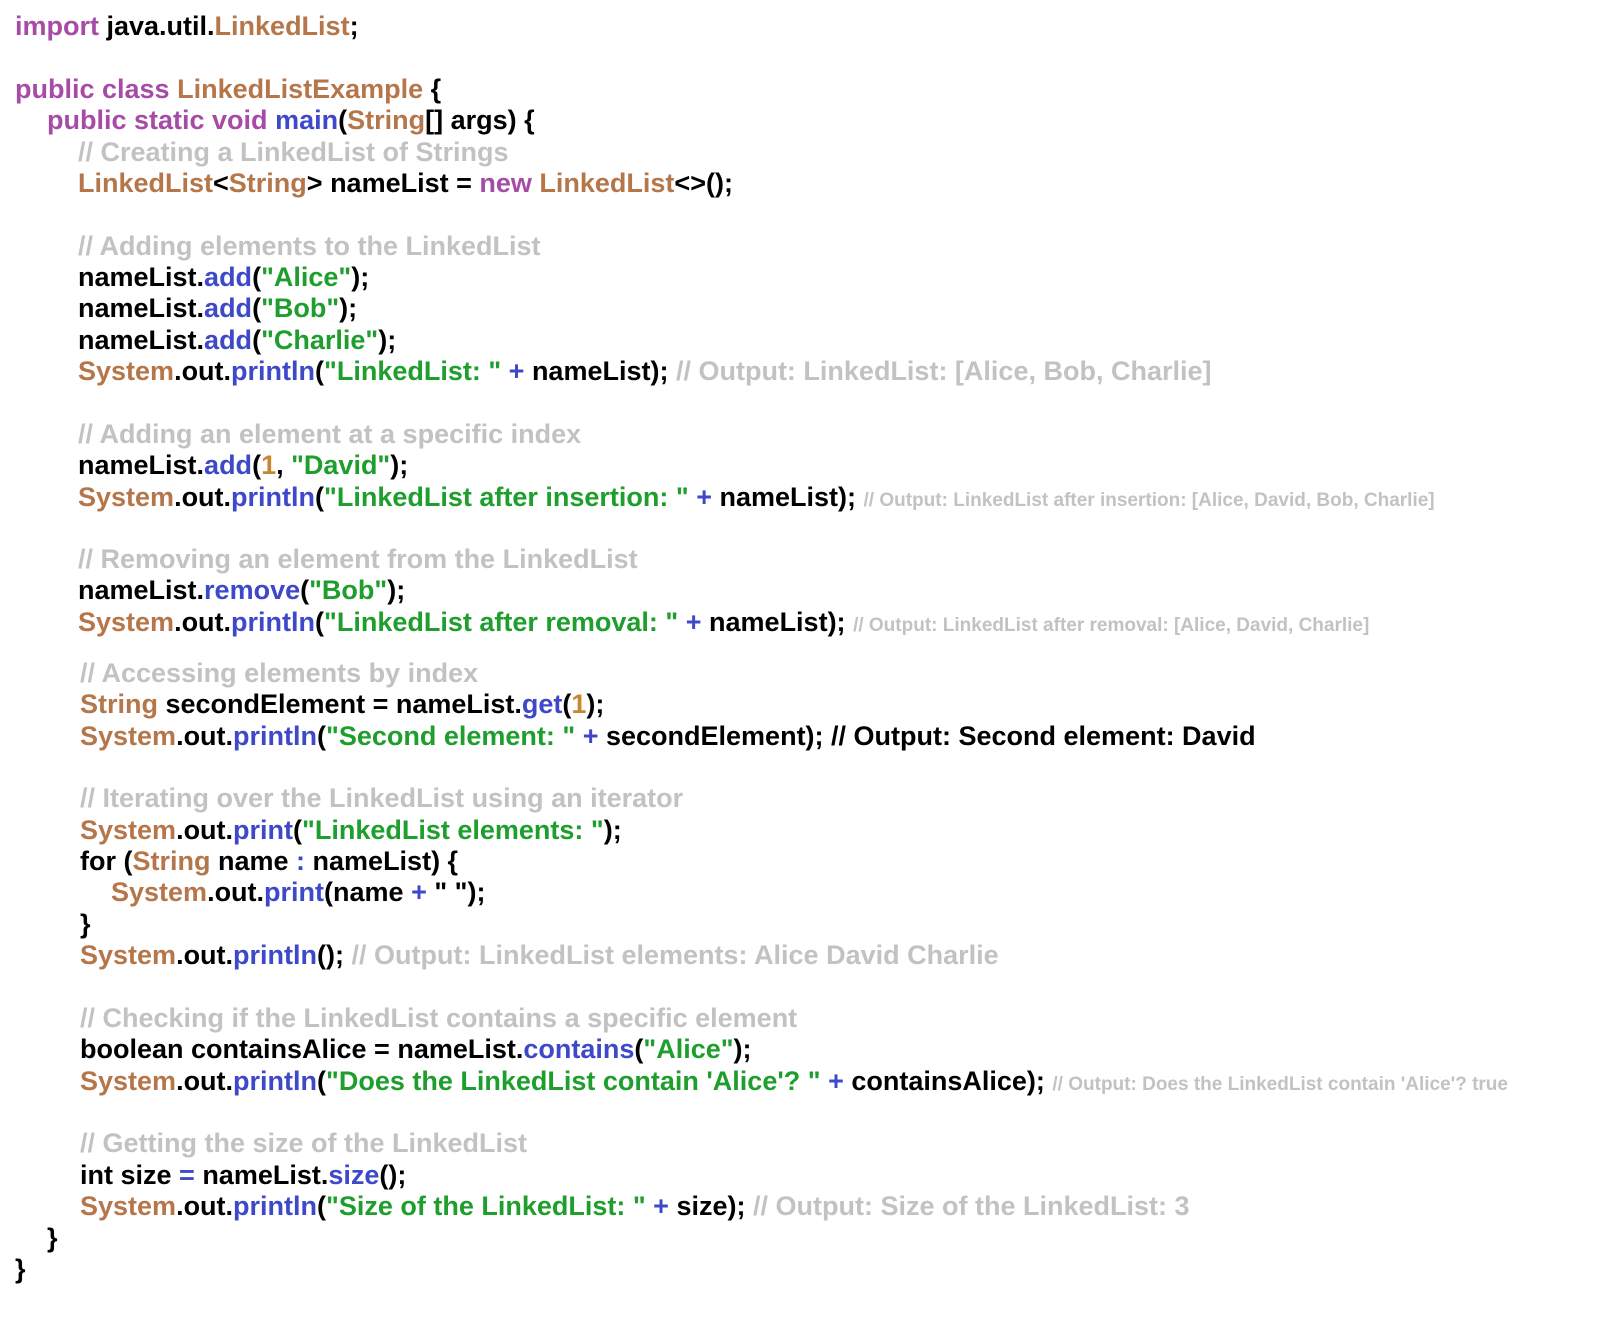  What do you see at coordinates (393, 1175) in the screenshot?
I see `code-token-plain: ();` at bounding box center [393, 1175].